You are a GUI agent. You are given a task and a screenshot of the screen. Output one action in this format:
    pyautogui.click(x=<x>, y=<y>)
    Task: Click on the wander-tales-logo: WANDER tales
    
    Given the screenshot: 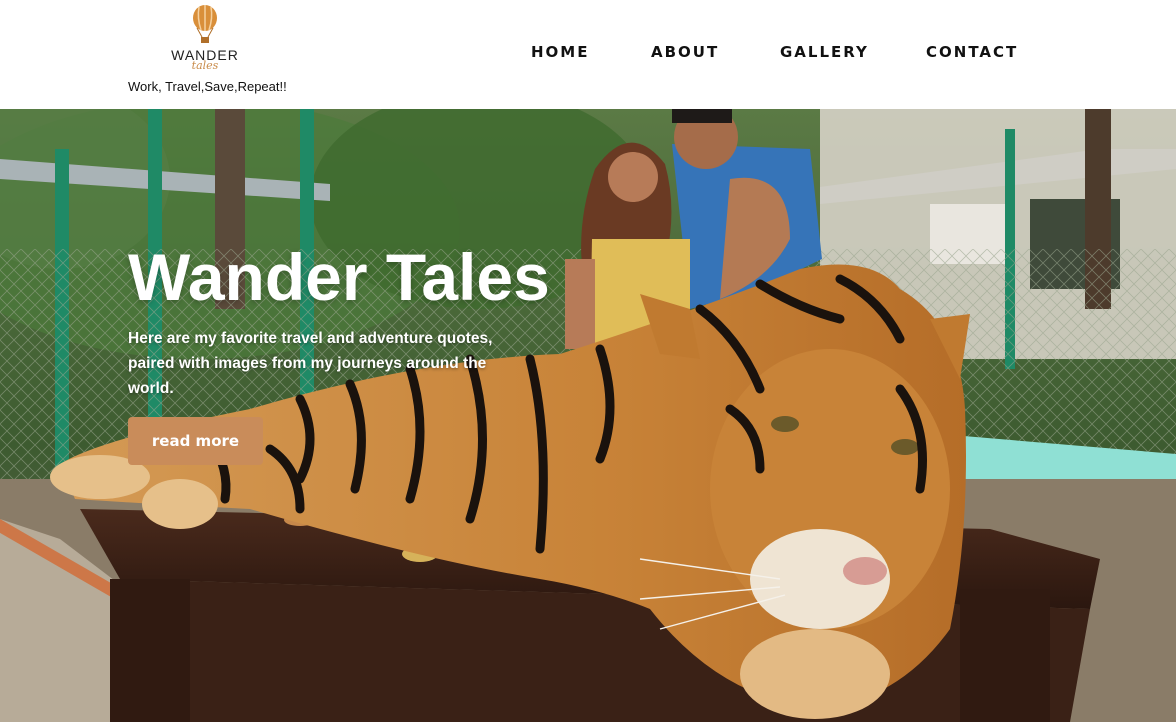 What is the action you would take?
    pyautogui.click(x=205, y=40)
    